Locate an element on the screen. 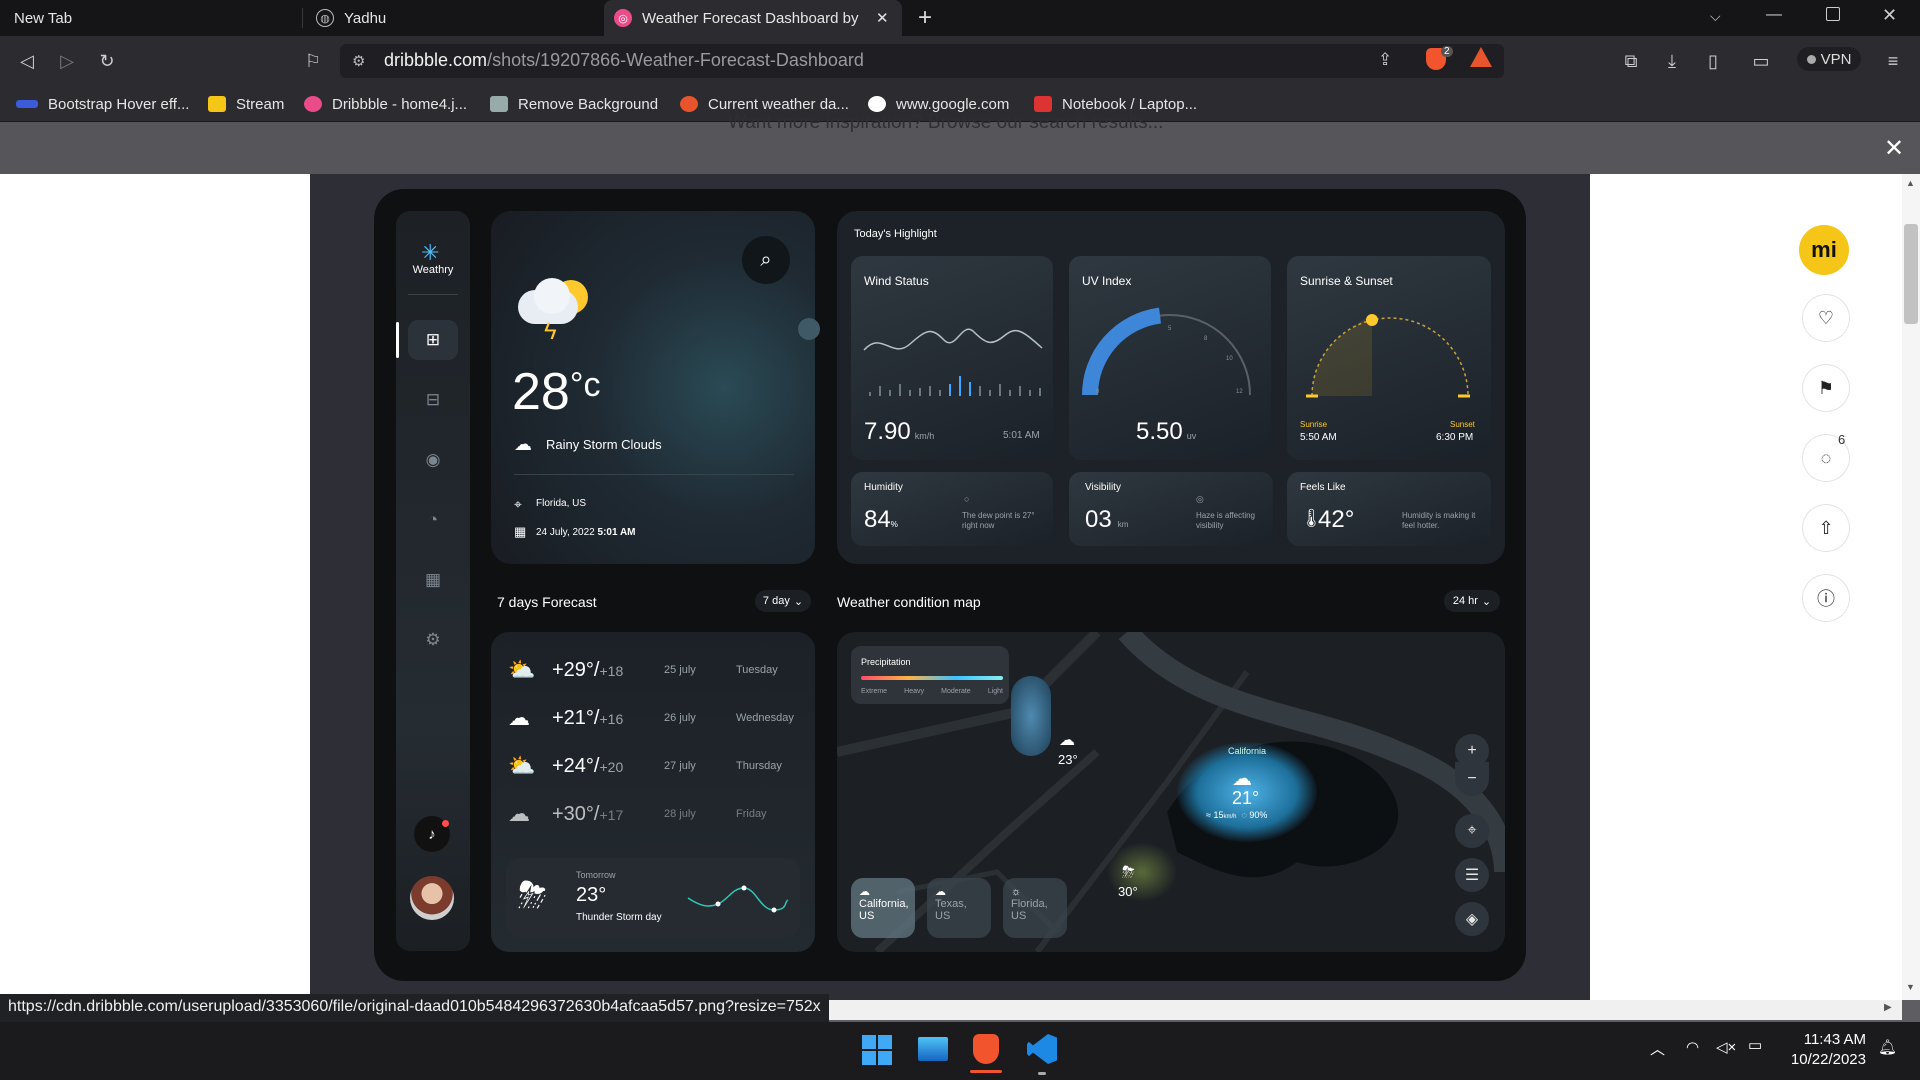 This screenshot has width=1920, height=1080. share-icon: ⇧ is located at coordinates (1826, 528).